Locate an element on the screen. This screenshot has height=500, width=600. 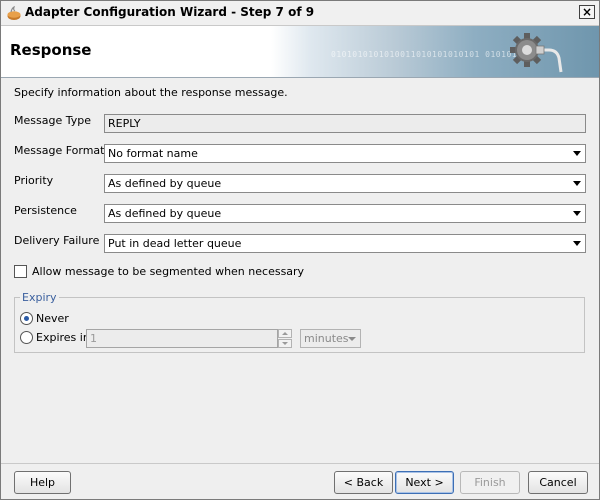
persistence-combo: As defined by queue is located at coordinates (345, 213).